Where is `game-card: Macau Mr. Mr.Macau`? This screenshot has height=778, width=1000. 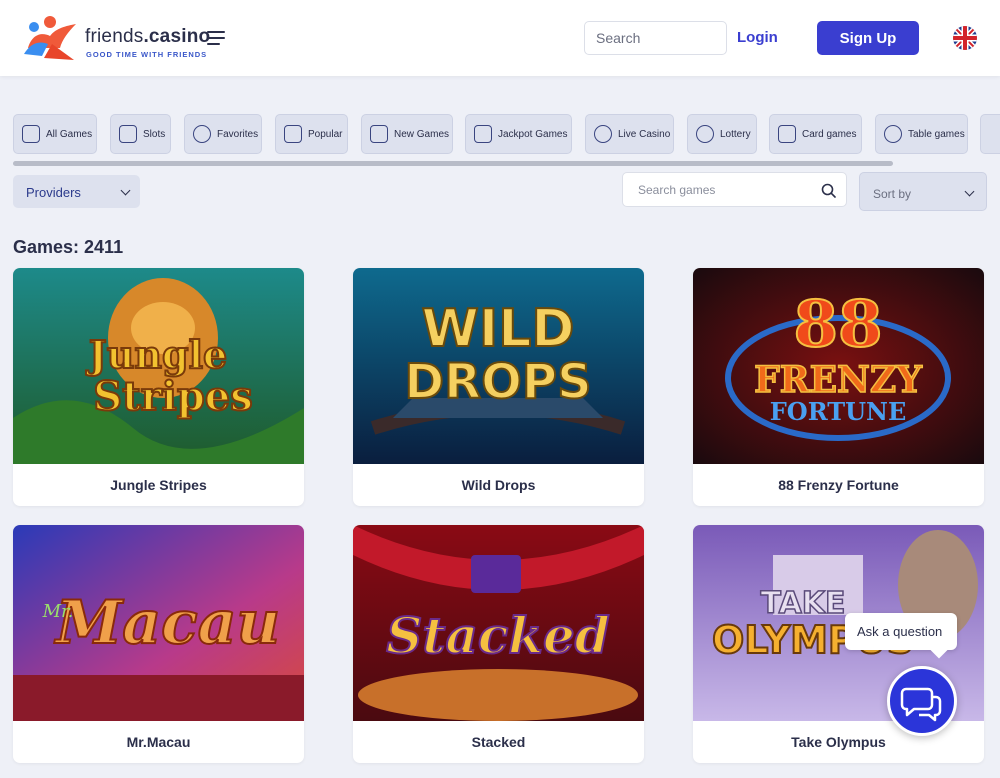
game-card: Macau Mr. Mr.Macau is located at coordinates (158, 644).